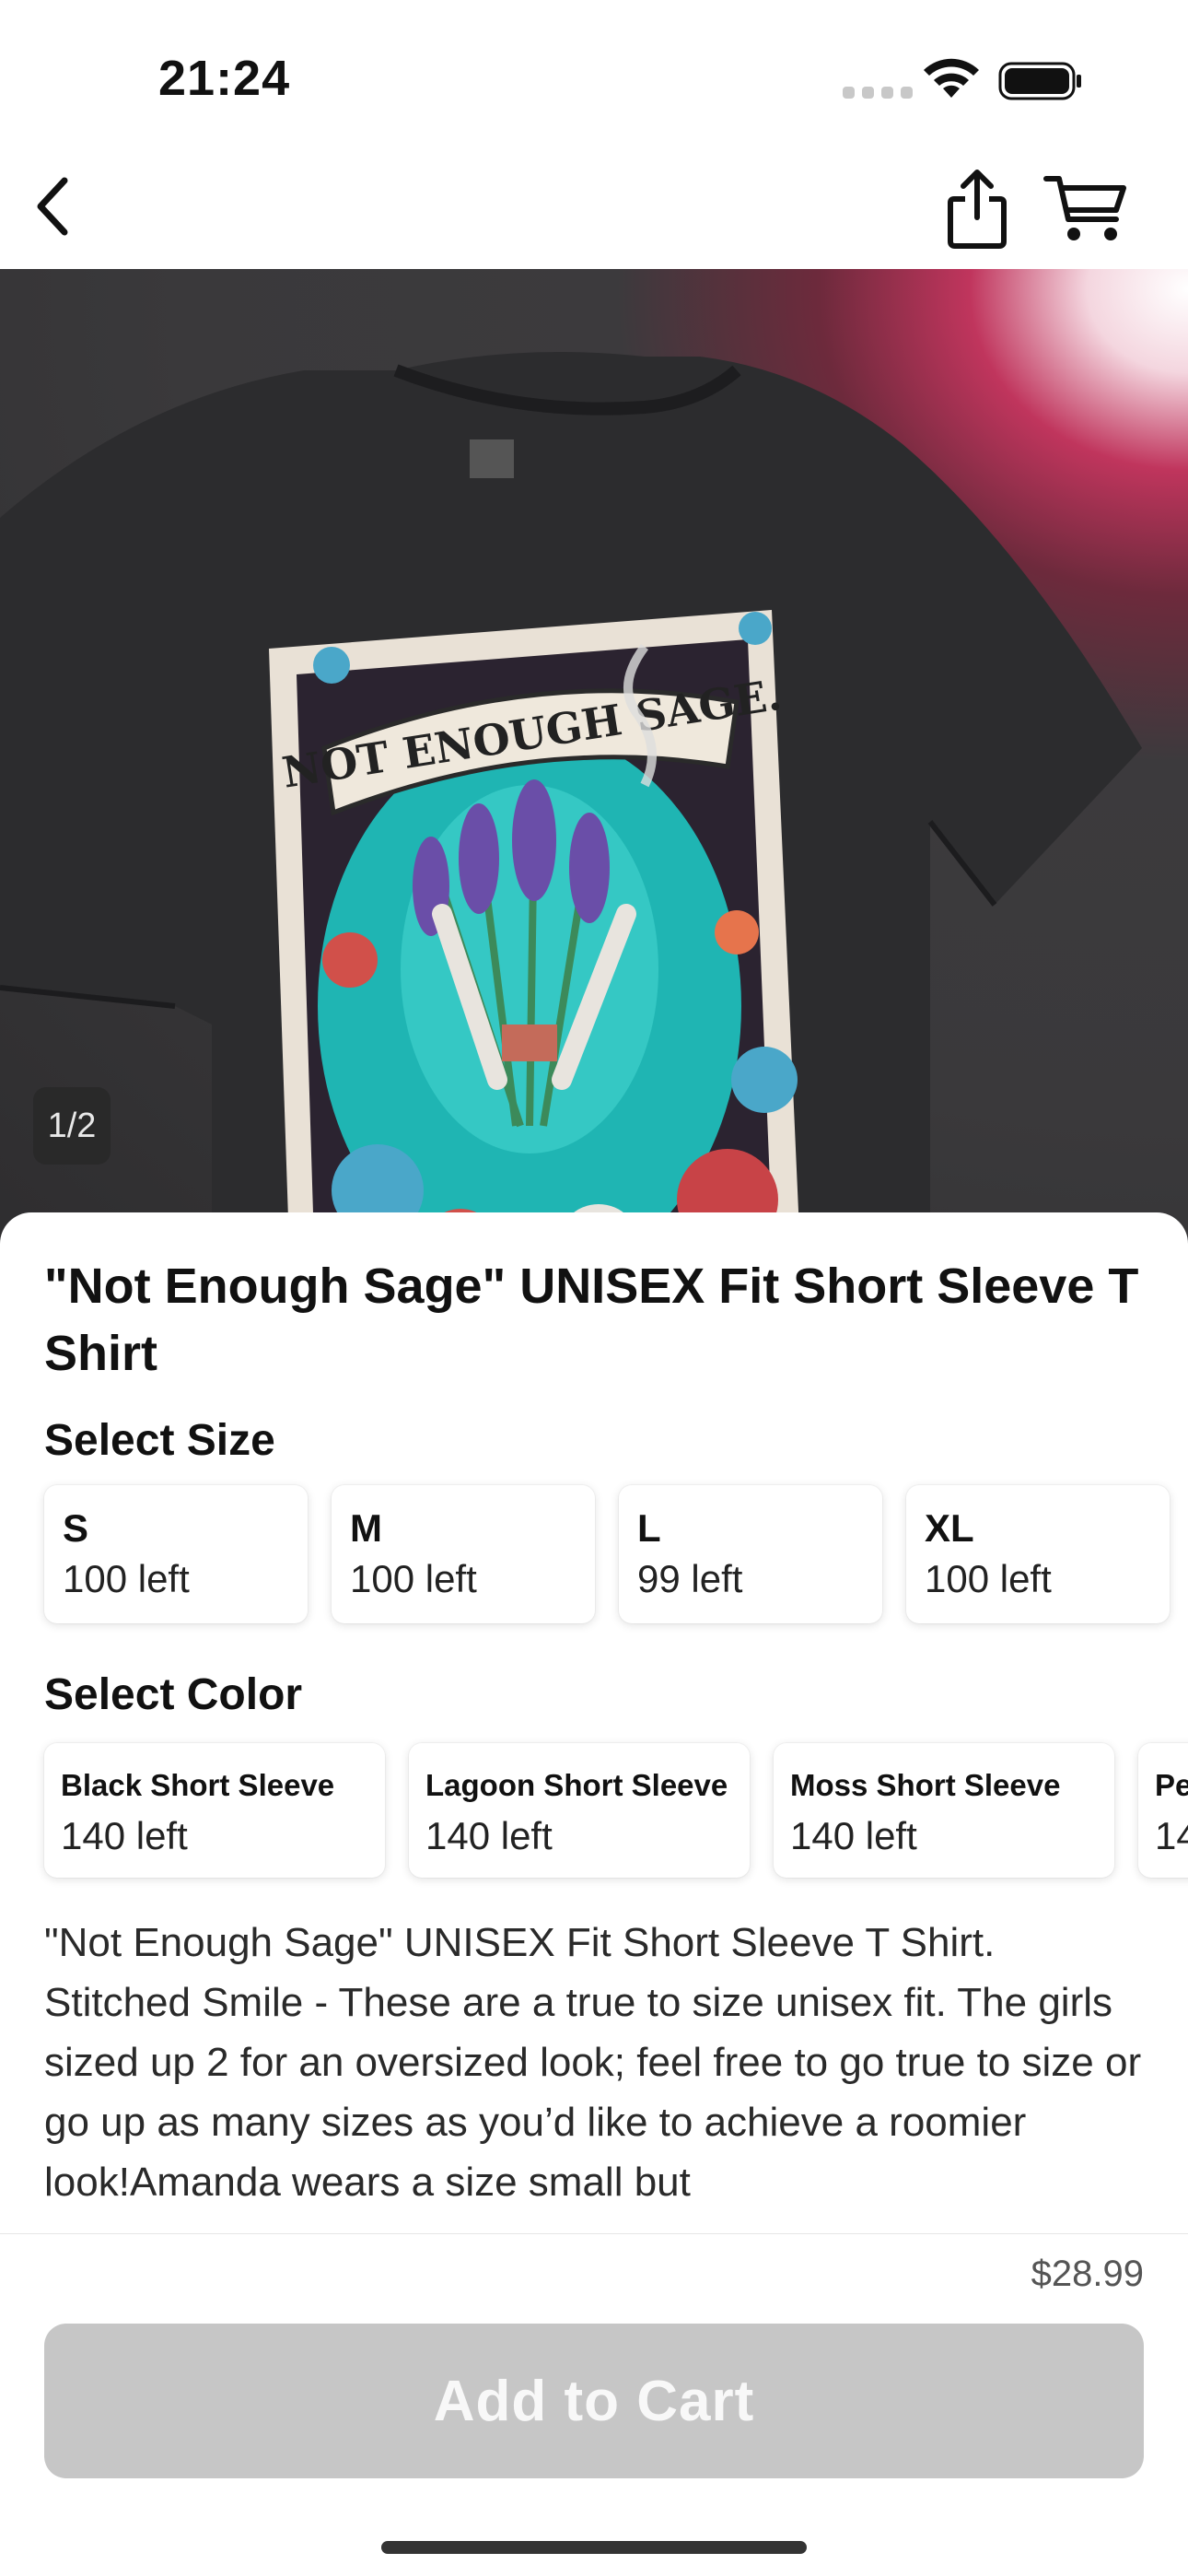 The height and width of the screenshot is (2576, 1188). What do you see at coordinates (594, 2547) in the screenshot?
I see `home-indicator` at bounding box center [594, 2547].